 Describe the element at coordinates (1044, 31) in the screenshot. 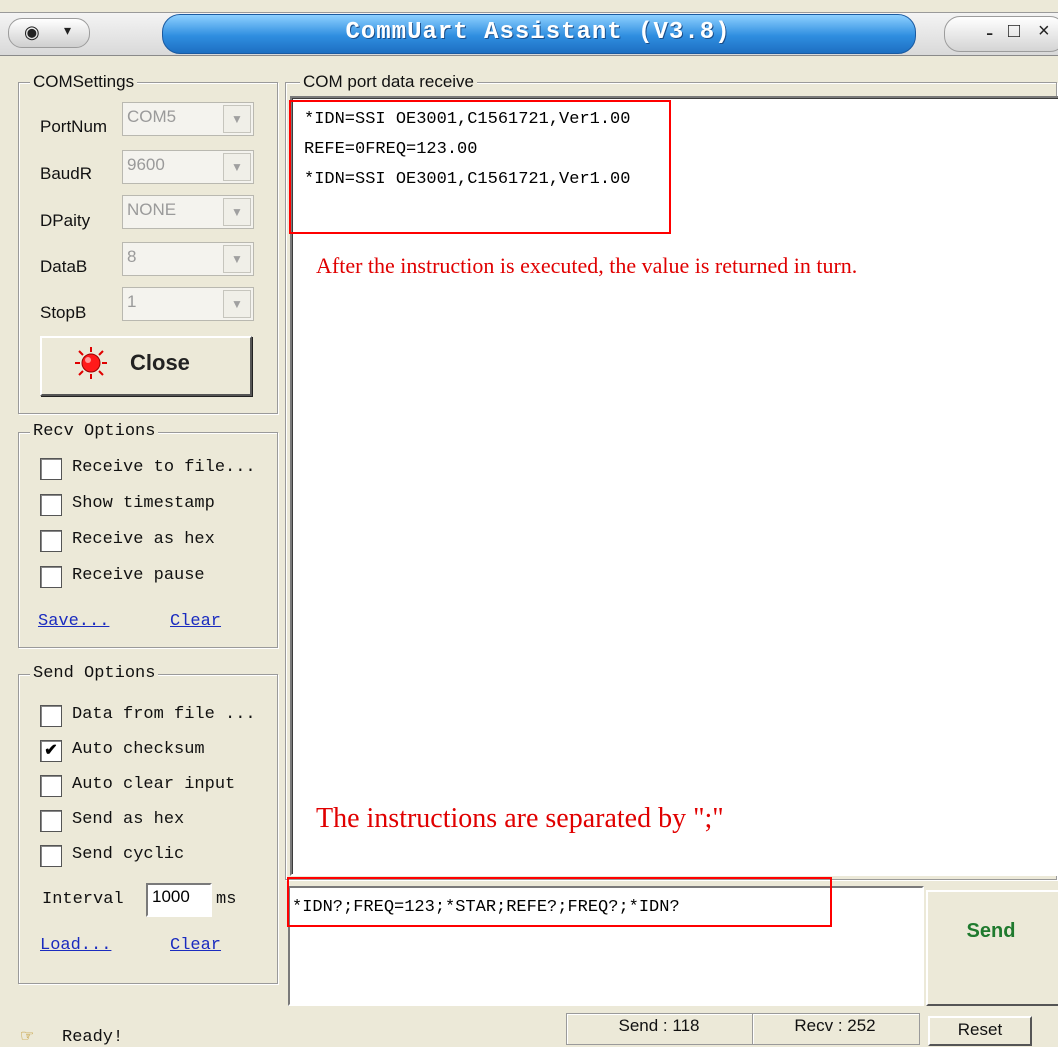

I see `close-icon: ×` at that location.